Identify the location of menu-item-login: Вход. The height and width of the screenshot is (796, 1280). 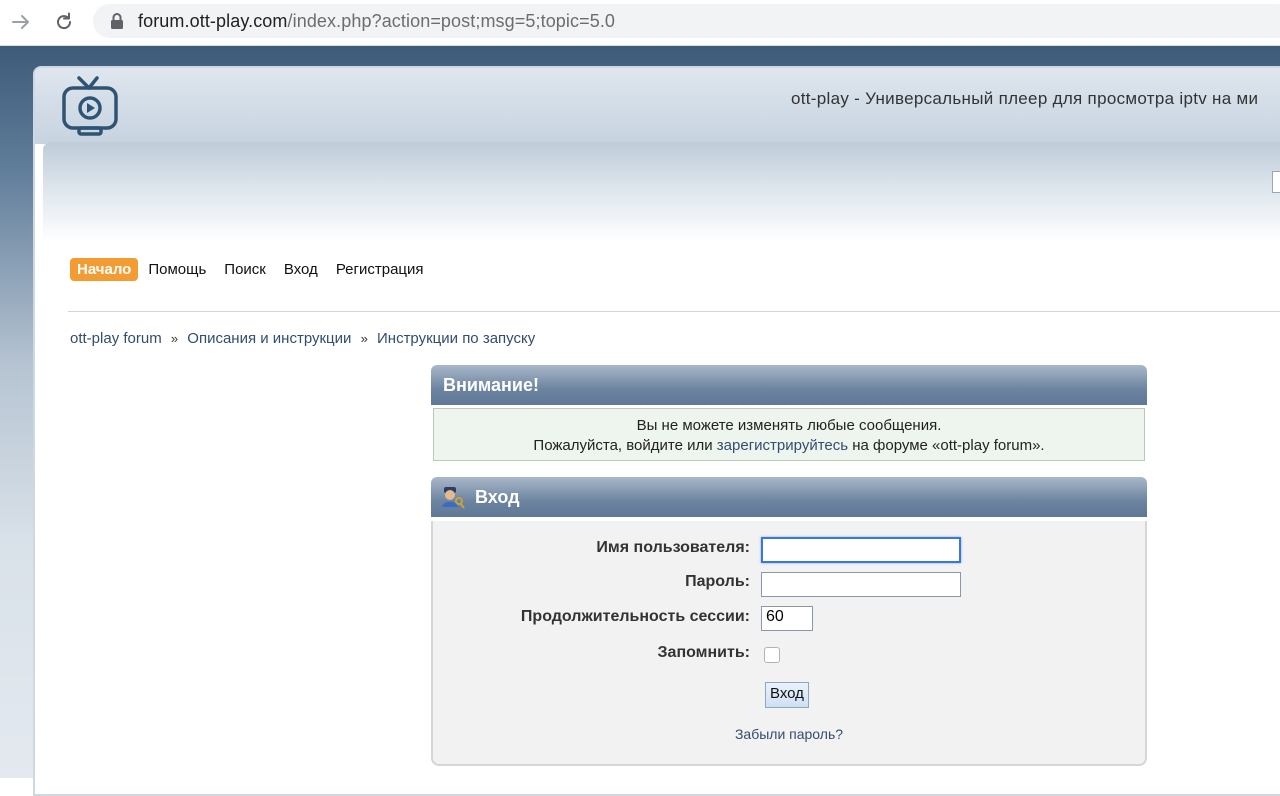
(301, 269).